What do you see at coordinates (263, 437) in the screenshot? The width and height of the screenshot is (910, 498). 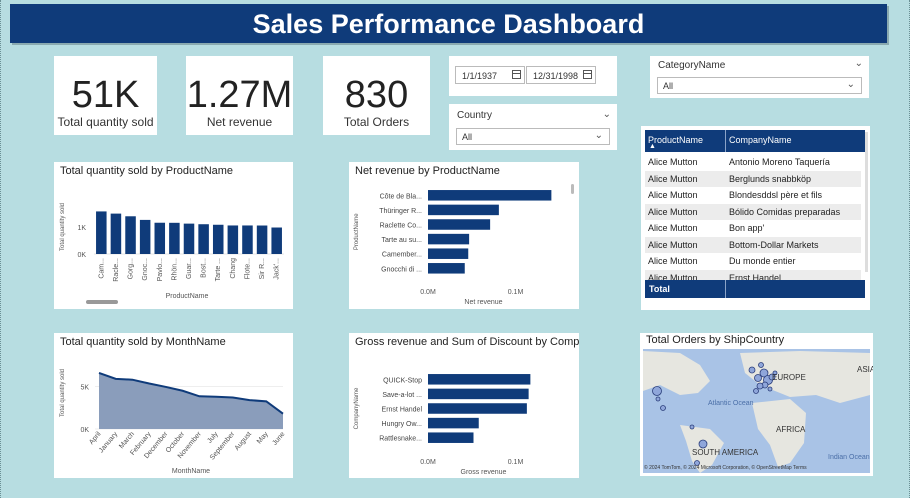 I see `x-tick-label: May` at bounding box center [263, 437].